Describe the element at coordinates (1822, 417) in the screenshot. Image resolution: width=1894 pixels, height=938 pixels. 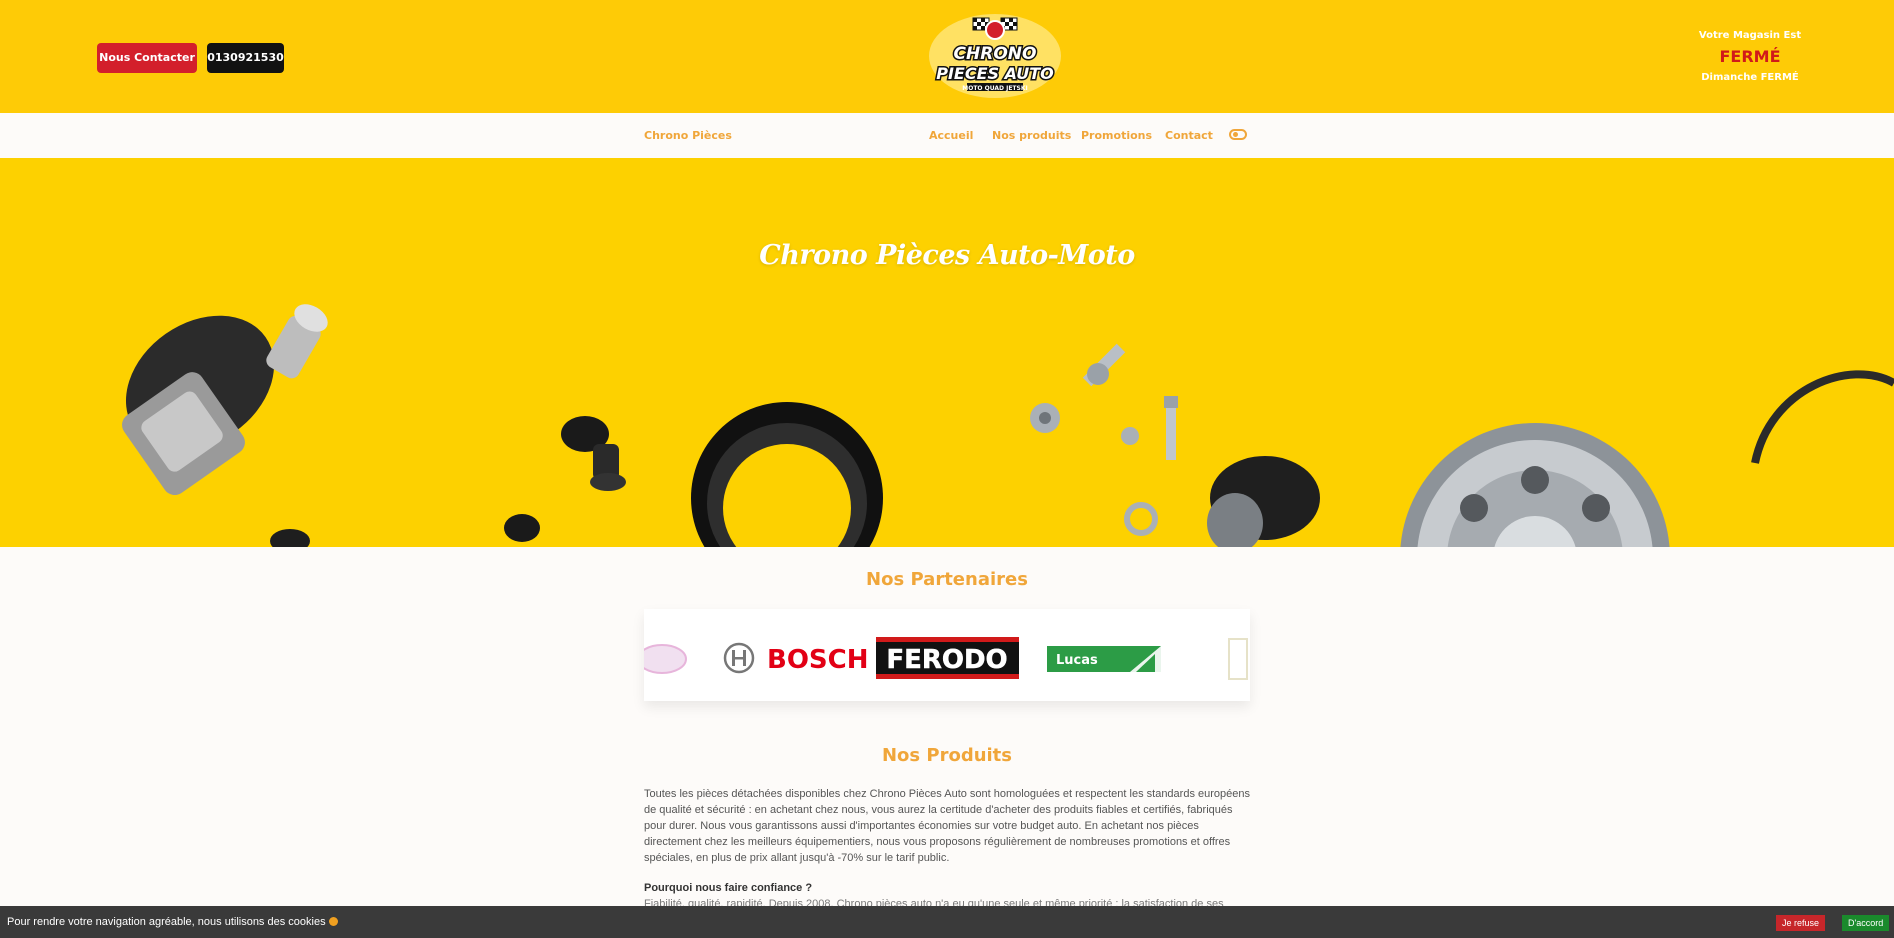
I see `clamp-ring-part` at that location.